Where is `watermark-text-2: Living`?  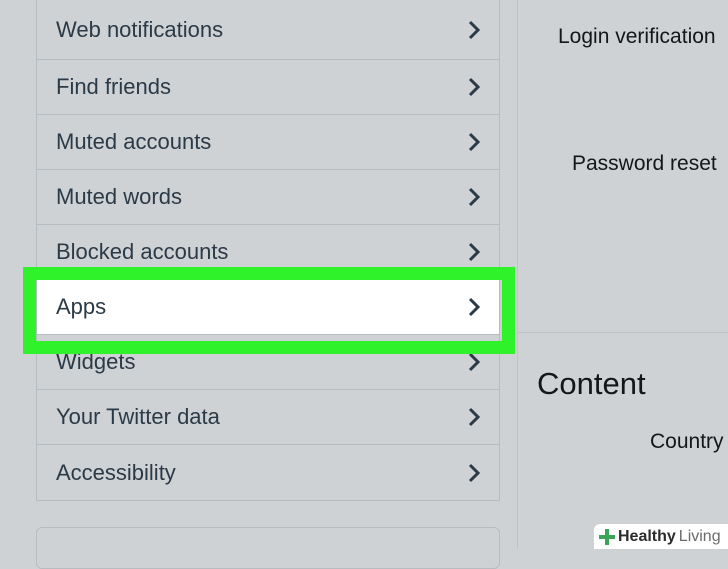
watermark-text-2: Living is located at coordinates (699, 536).